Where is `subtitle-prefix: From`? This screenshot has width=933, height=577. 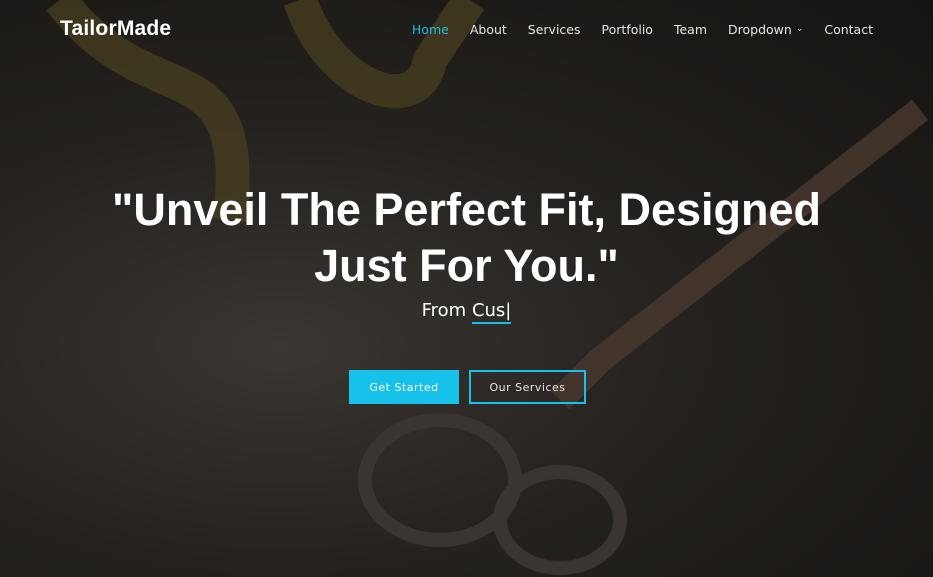 subtitle-prefix: From is located at coordinates (446, 310).